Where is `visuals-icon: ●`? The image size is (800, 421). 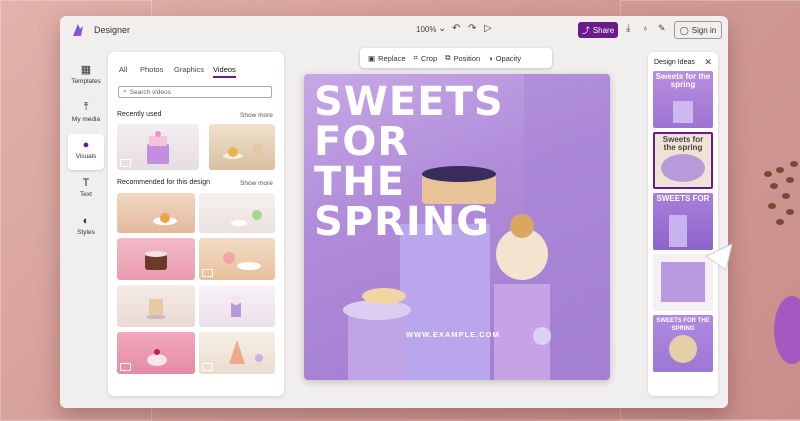
visuals-icon: ● is located at coordinates (86, 145).